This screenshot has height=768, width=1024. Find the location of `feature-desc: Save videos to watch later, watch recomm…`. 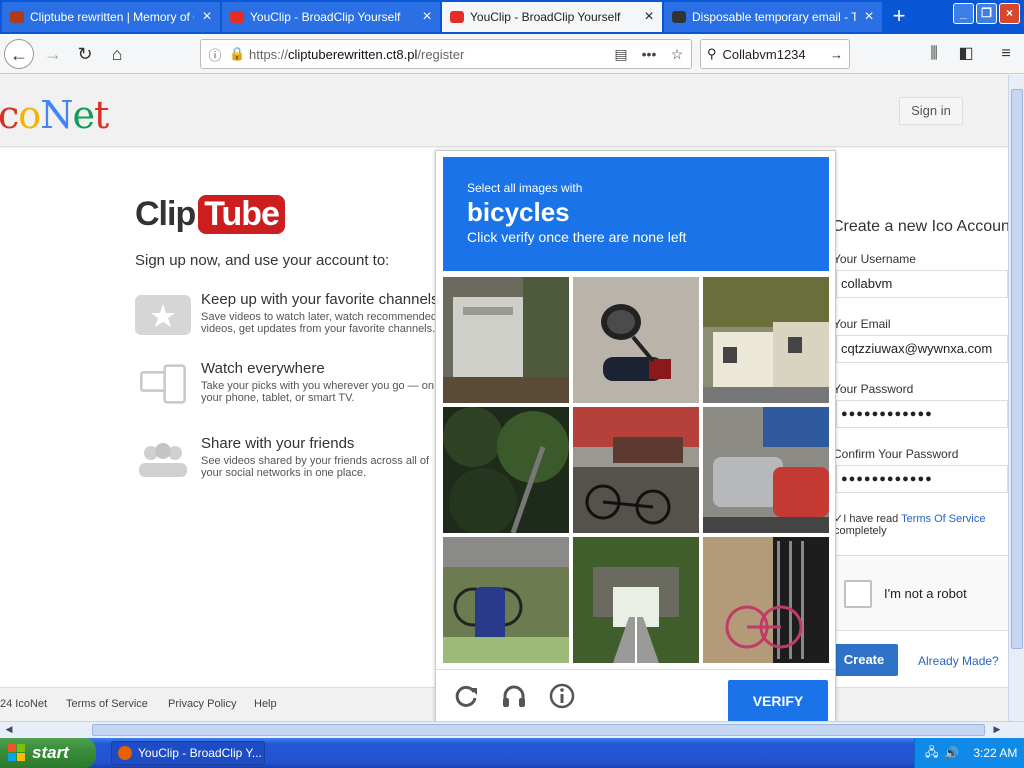

feature-desc: Save videos to watch later, watch recomm… is located at coordinates (319, 323).